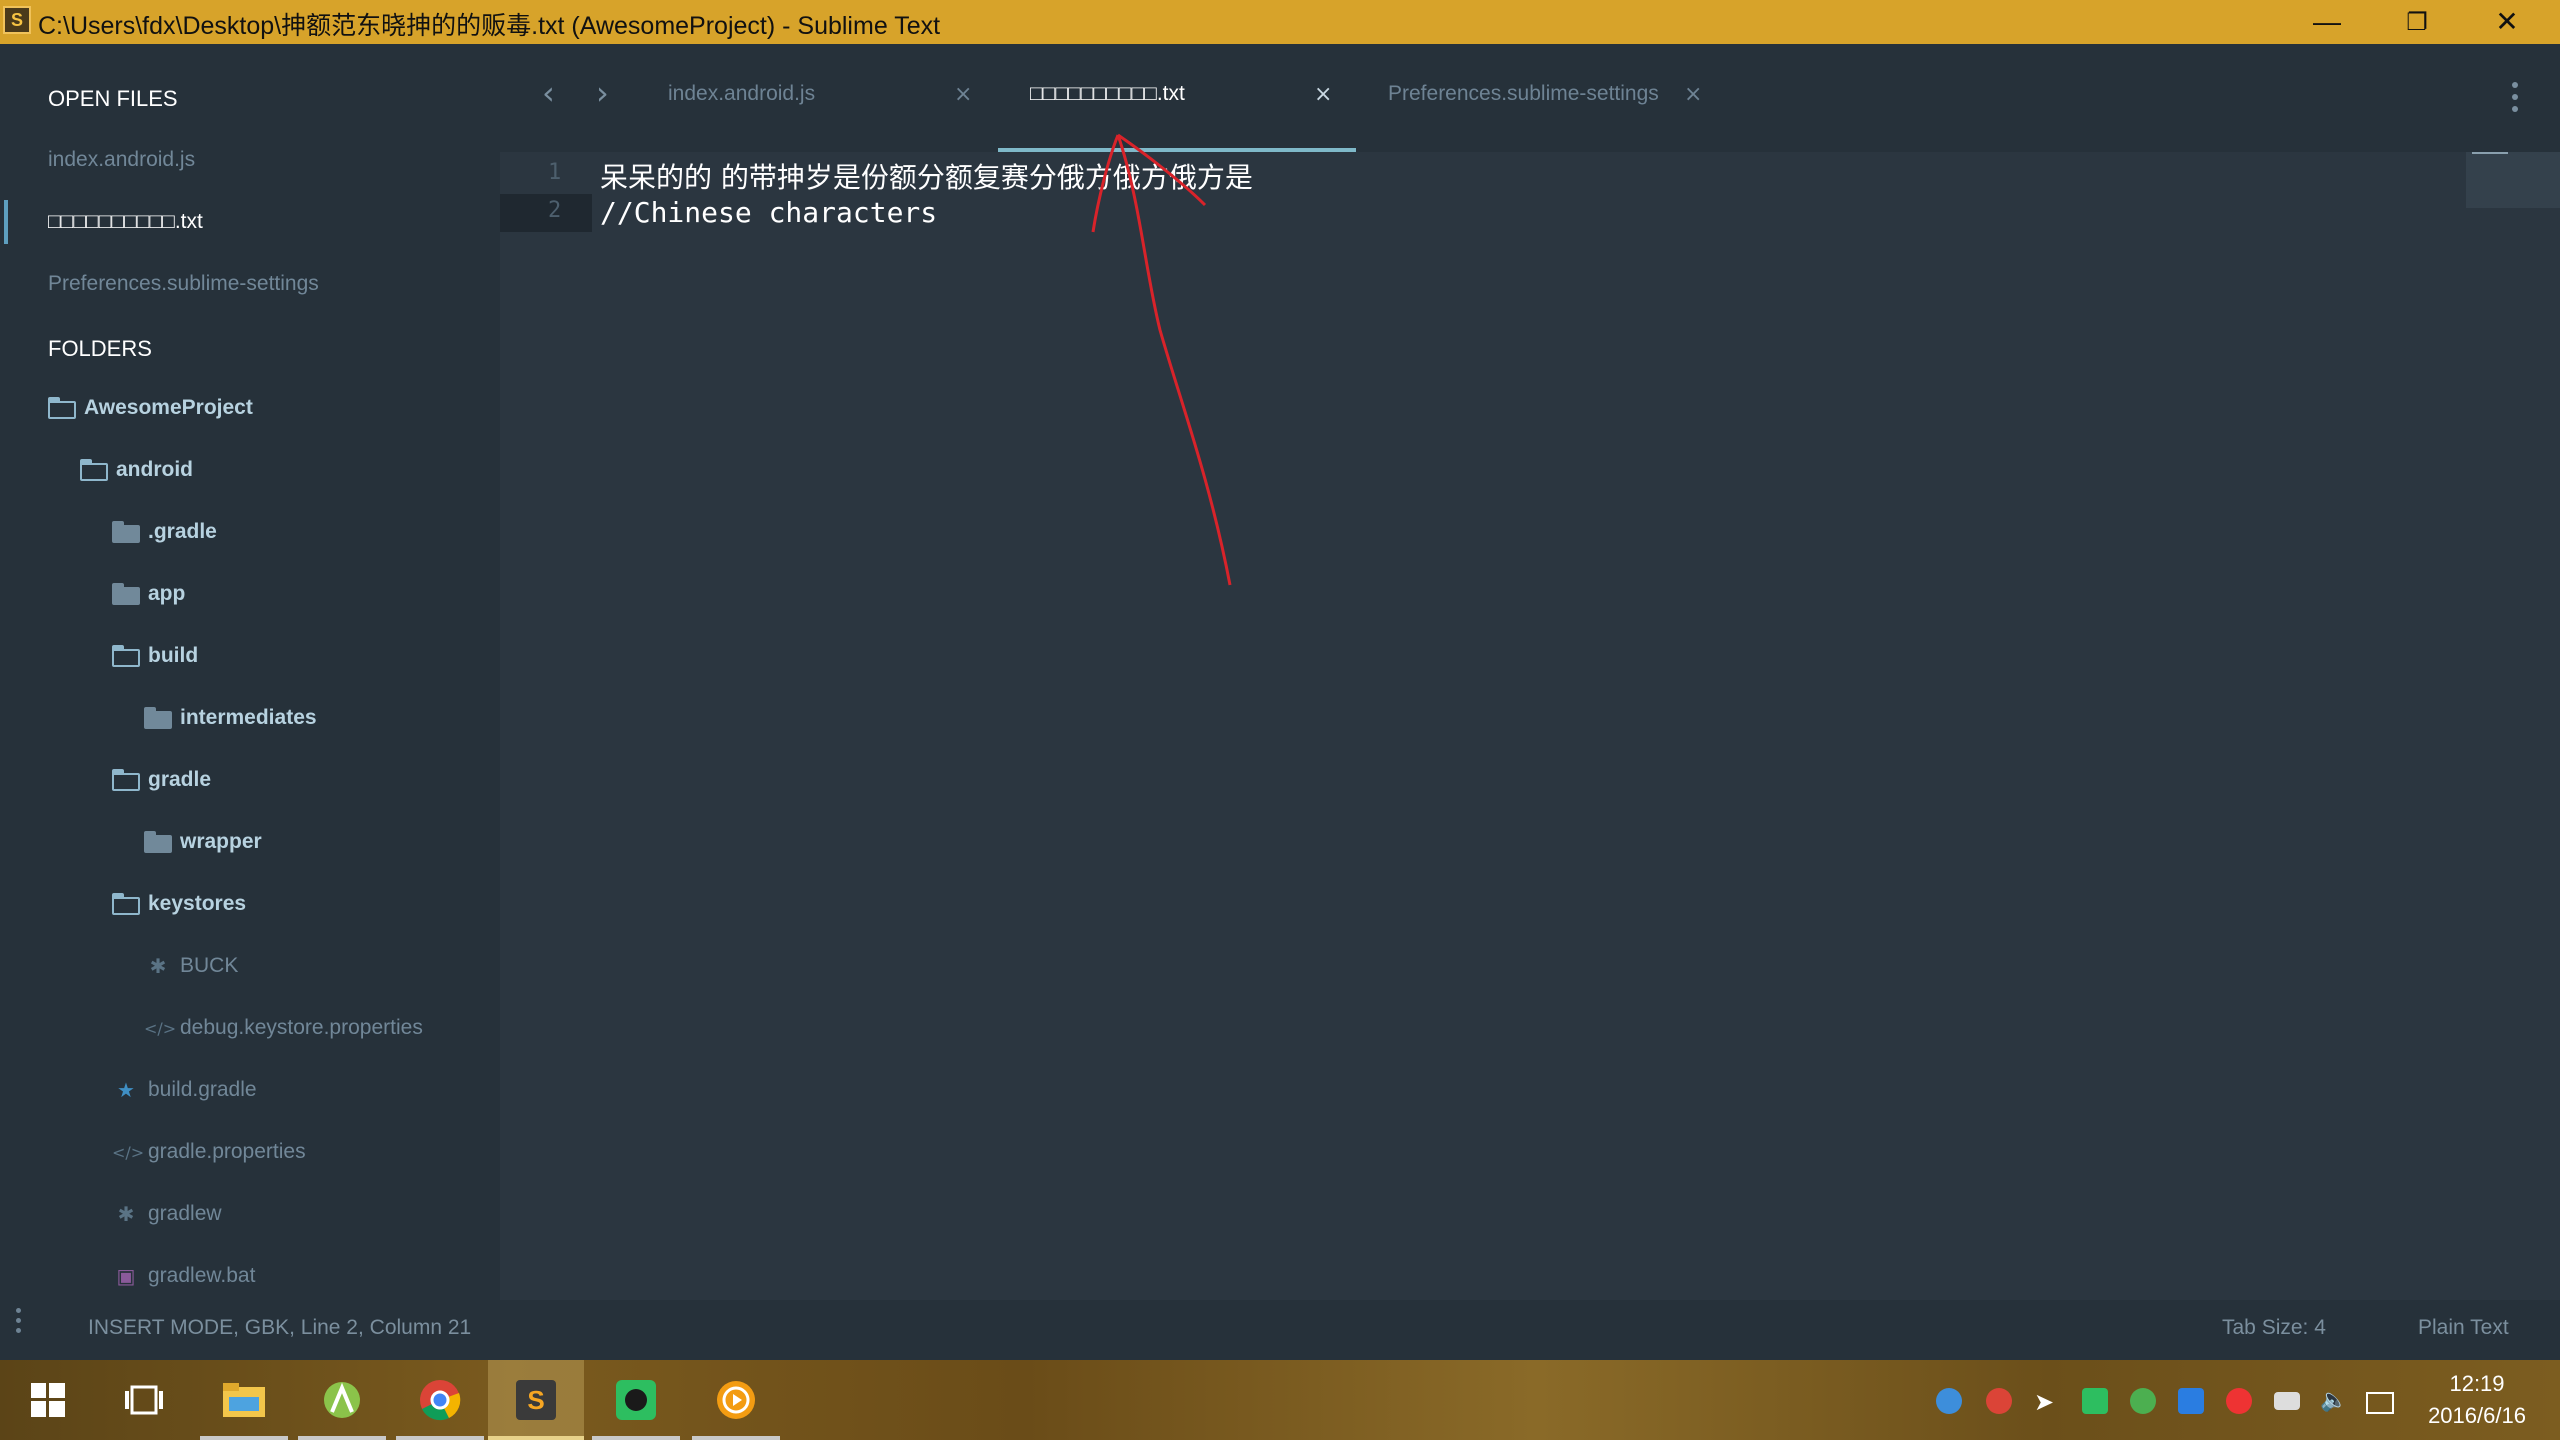  Describe the element at coordinates (248, 717) in the screenshot. I see `tree-item-label: intermediates` at that location.